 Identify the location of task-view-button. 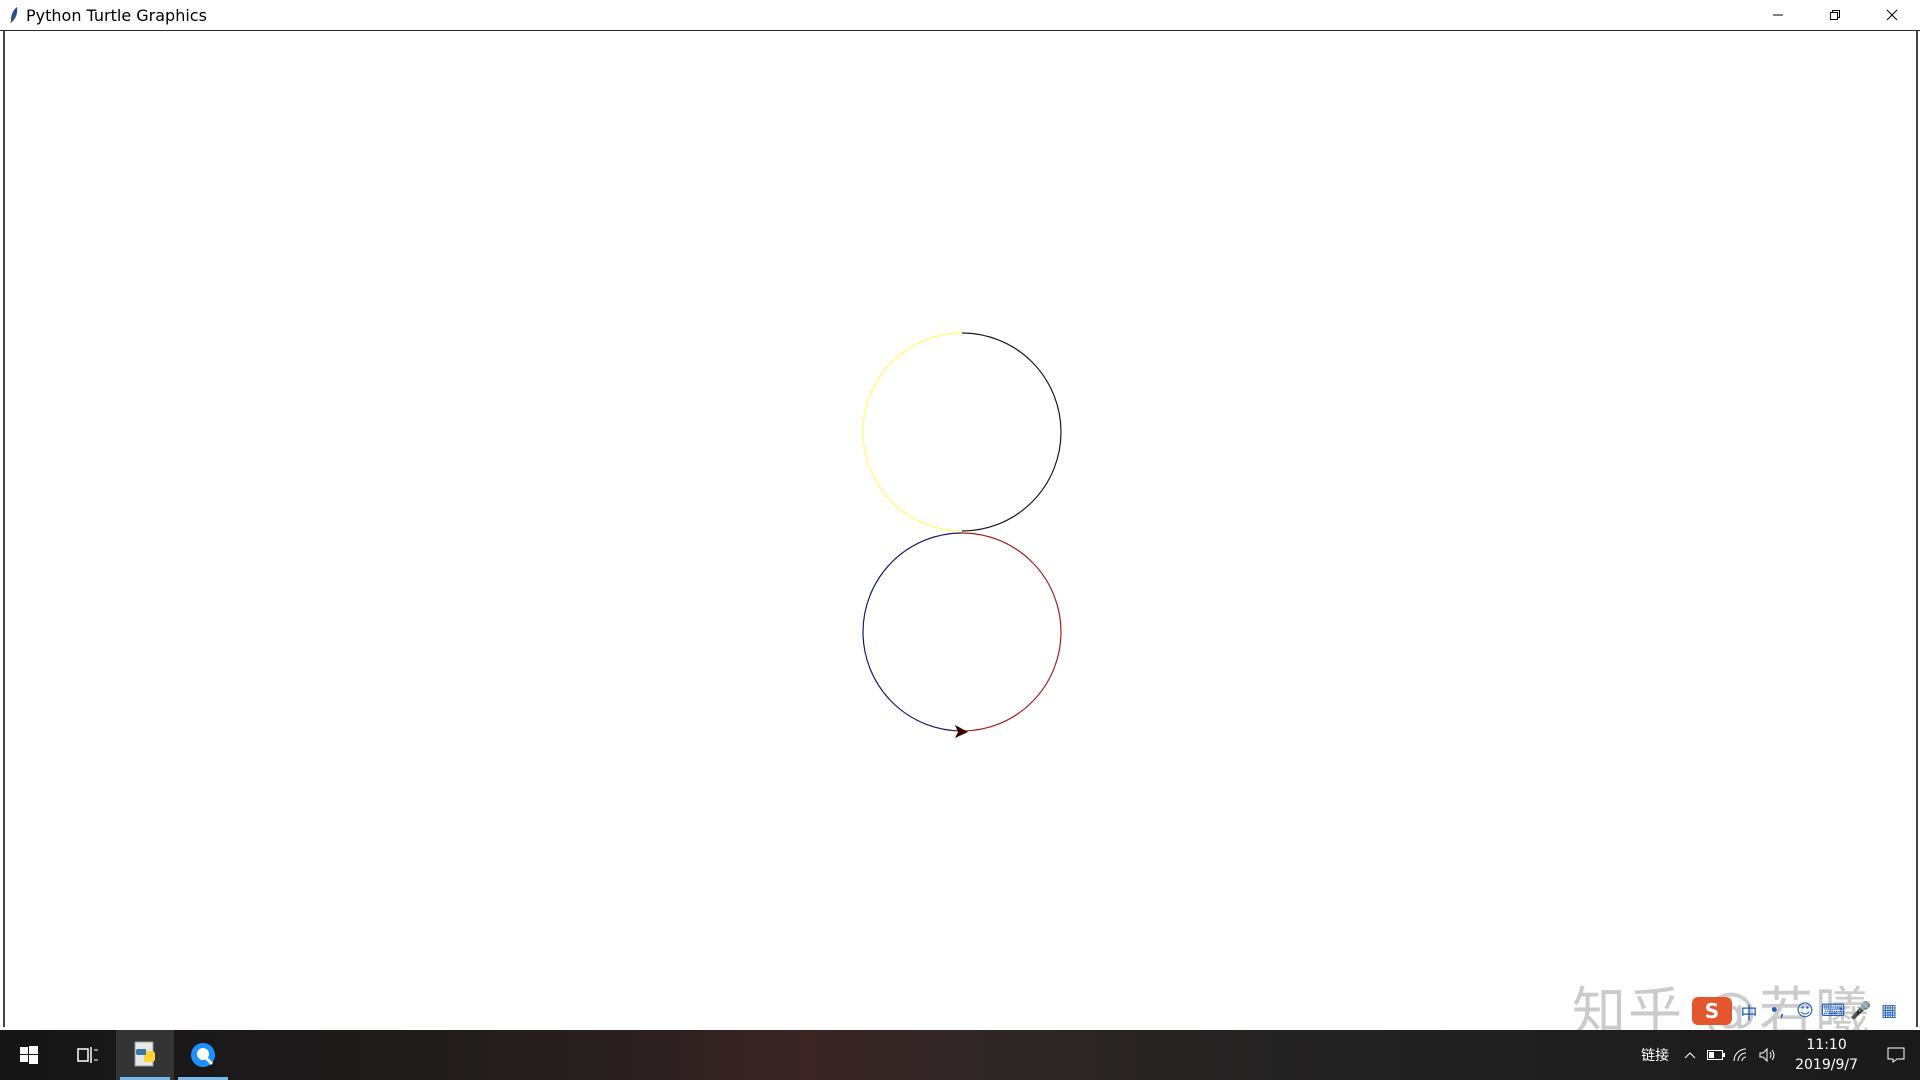
(87, 1055).